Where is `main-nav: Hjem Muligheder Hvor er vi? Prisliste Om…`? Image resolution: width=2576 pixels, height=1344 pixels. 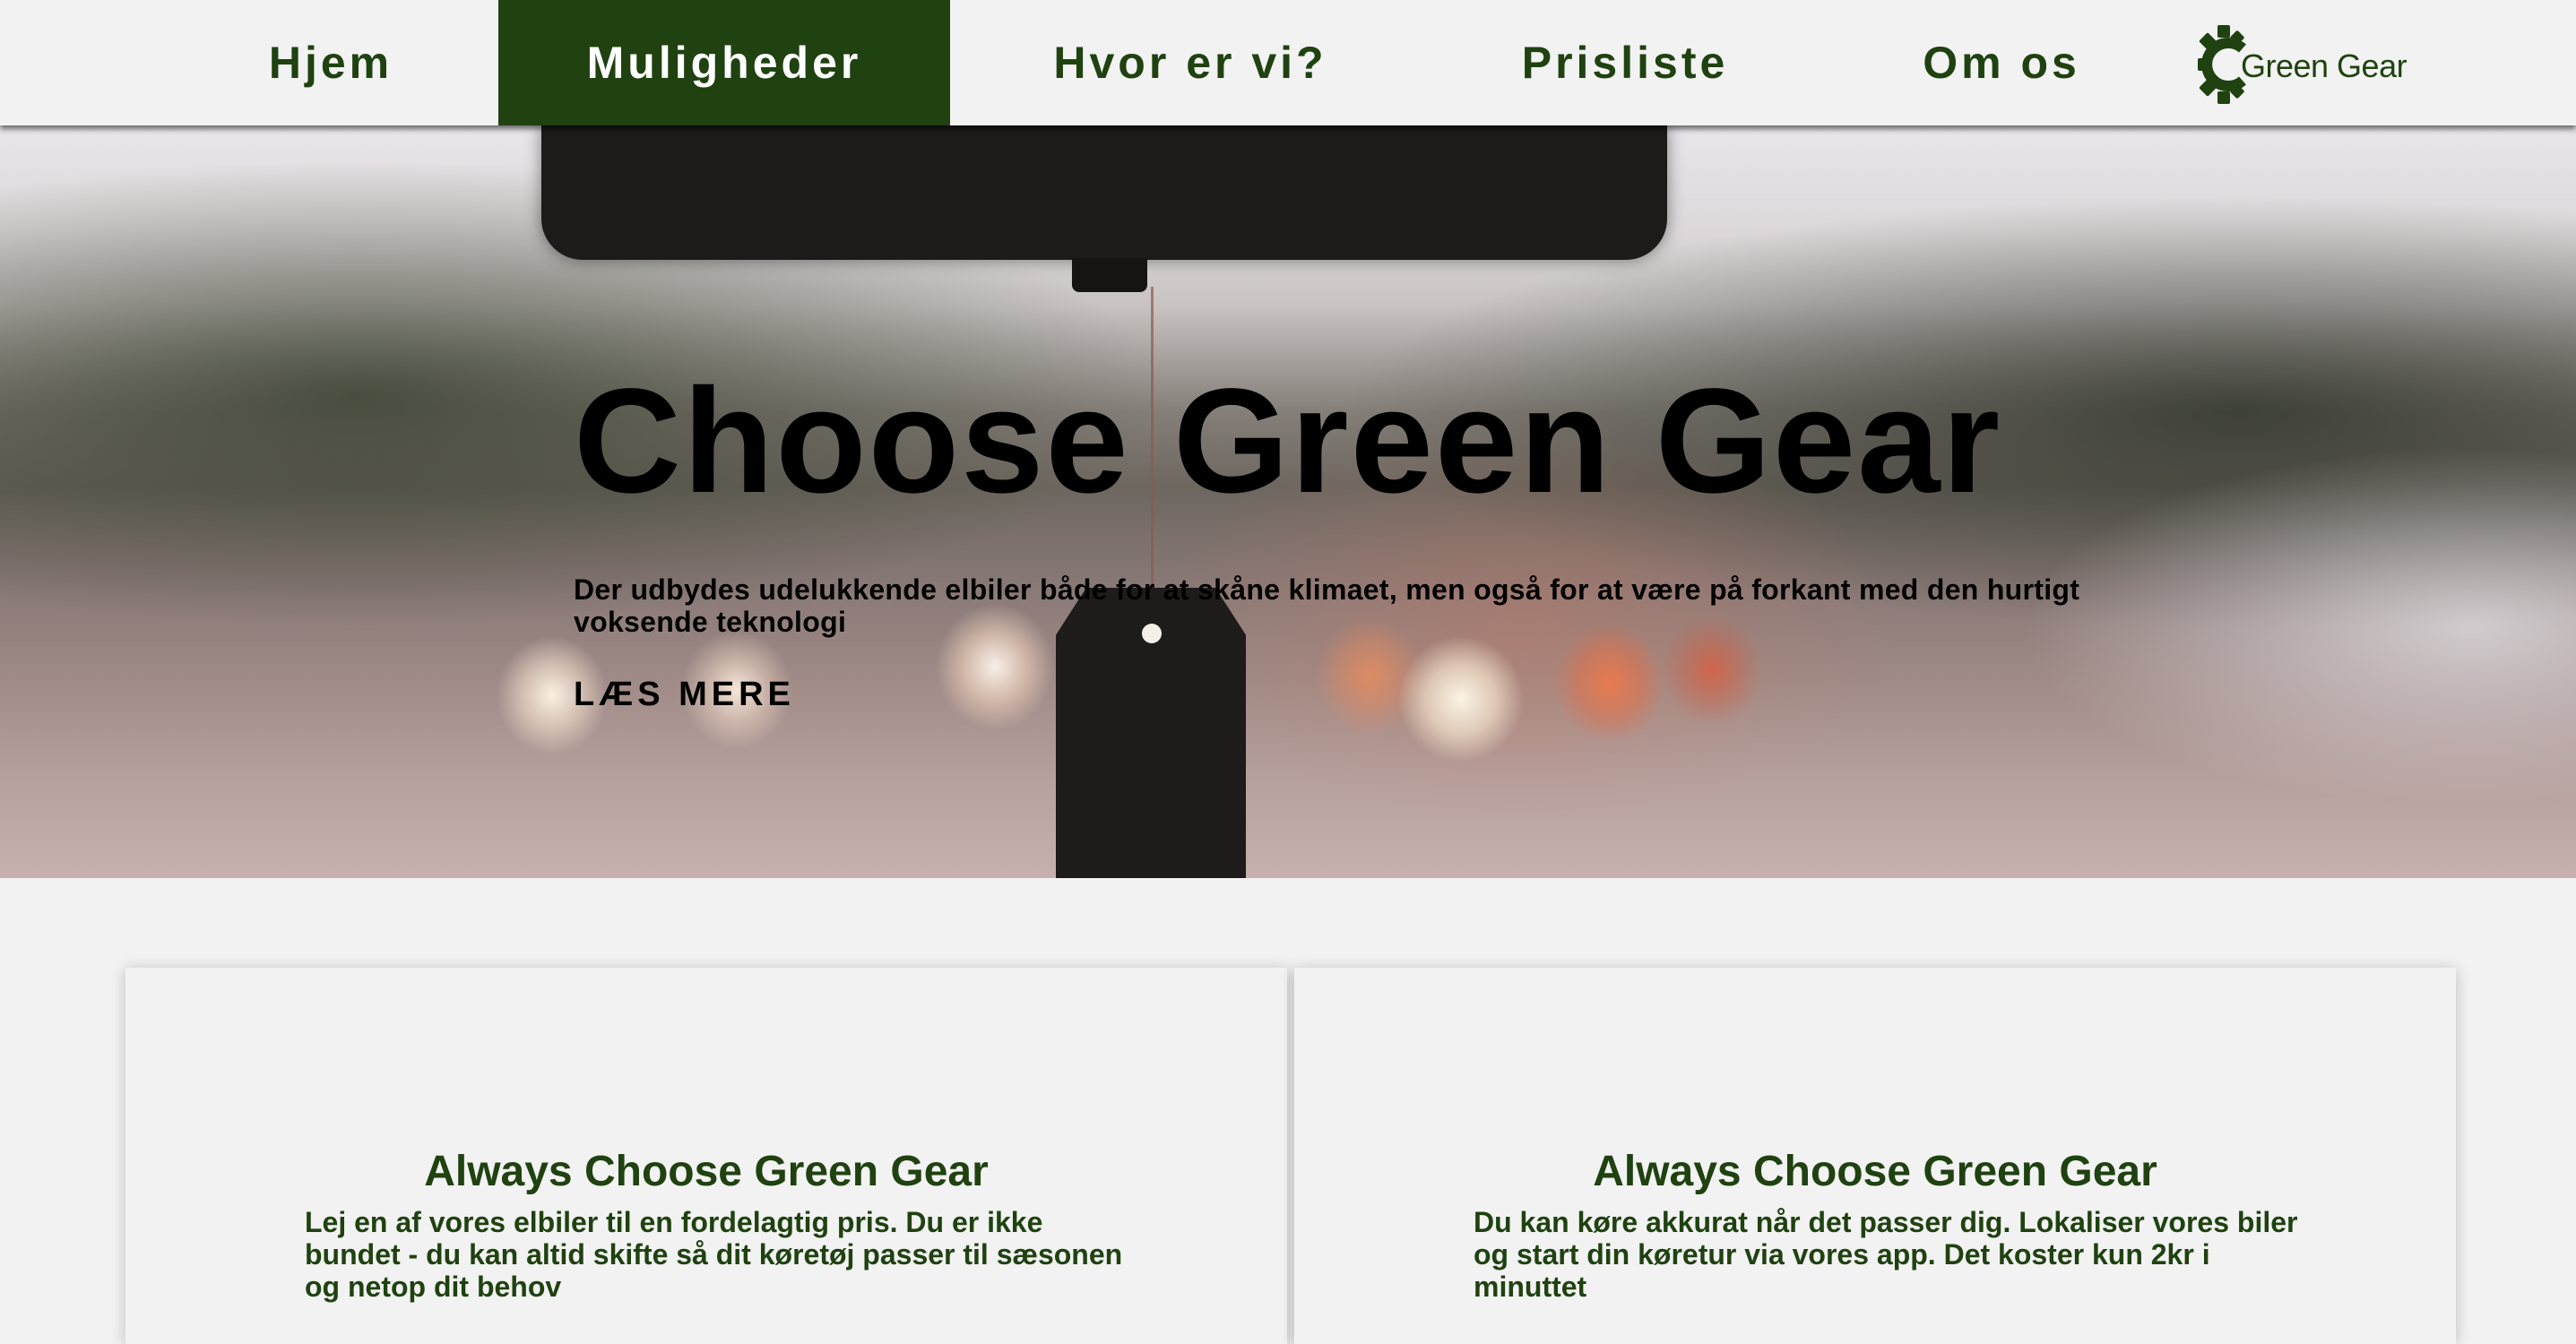 main-nav: Hjem Muligheder Hvor er vi? Prisliste Om… is located at coordinates (1288, 63).